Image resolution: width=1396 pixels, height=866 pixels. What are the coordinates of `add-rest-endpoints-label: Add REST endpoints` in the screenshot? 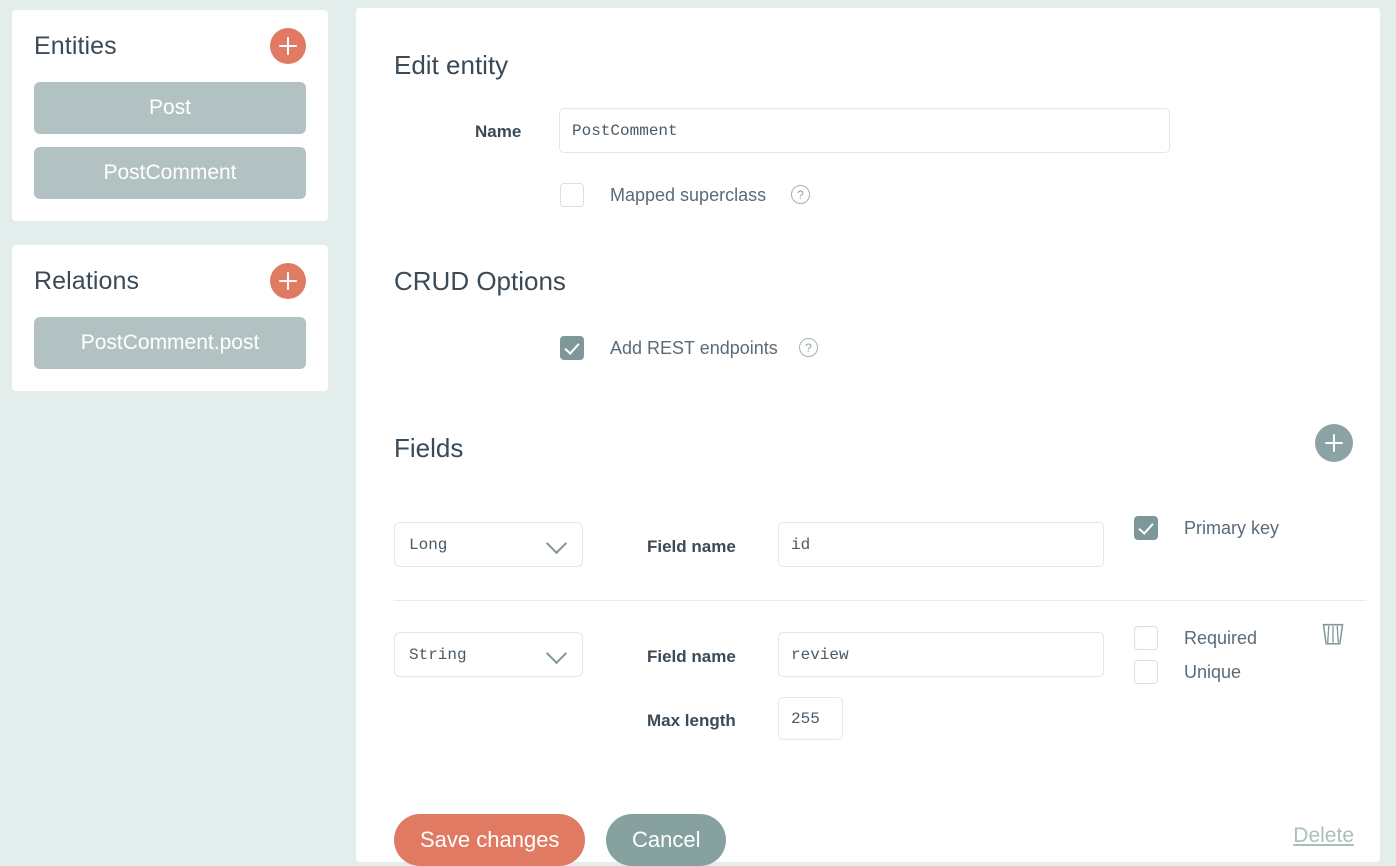 It's located at (694, 348).